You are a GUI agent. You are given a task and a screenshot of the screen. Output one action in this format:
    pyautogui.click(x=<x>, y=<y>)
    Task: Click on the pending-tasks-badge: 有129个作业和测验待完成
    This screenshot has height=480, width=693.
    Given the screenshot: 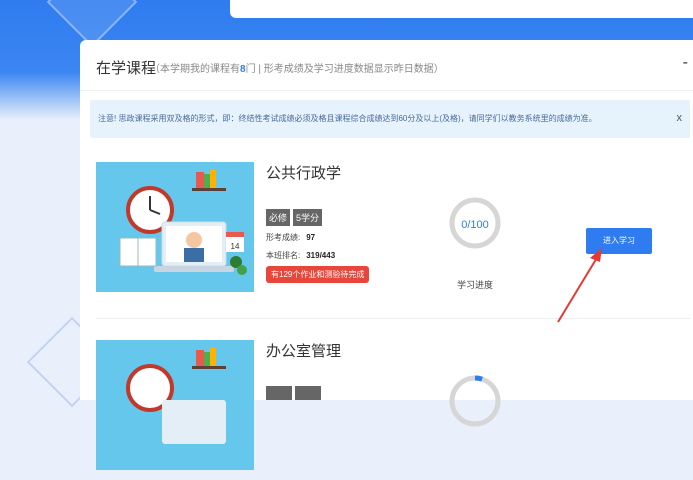 What is the action you would take?
    pyautogui.click(x=318, y=274)
    